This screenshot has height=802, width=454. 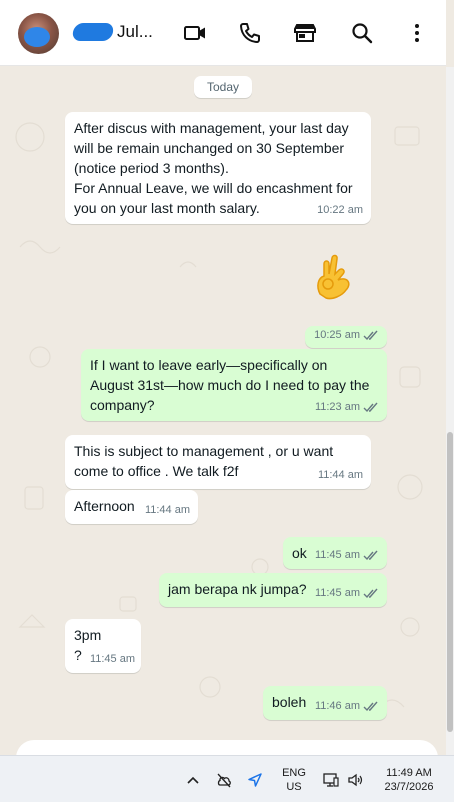 What do you see at coordinates (38, 33) in the screenshot?
I see `contact-avatar` at bounding box center [38, 33].